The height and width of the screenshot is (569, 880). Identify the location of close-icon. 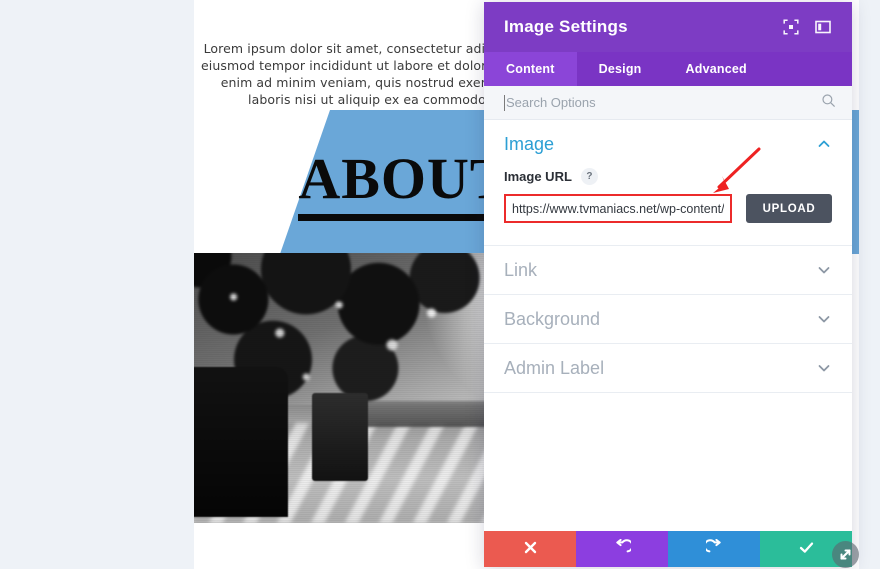
(530, 549).